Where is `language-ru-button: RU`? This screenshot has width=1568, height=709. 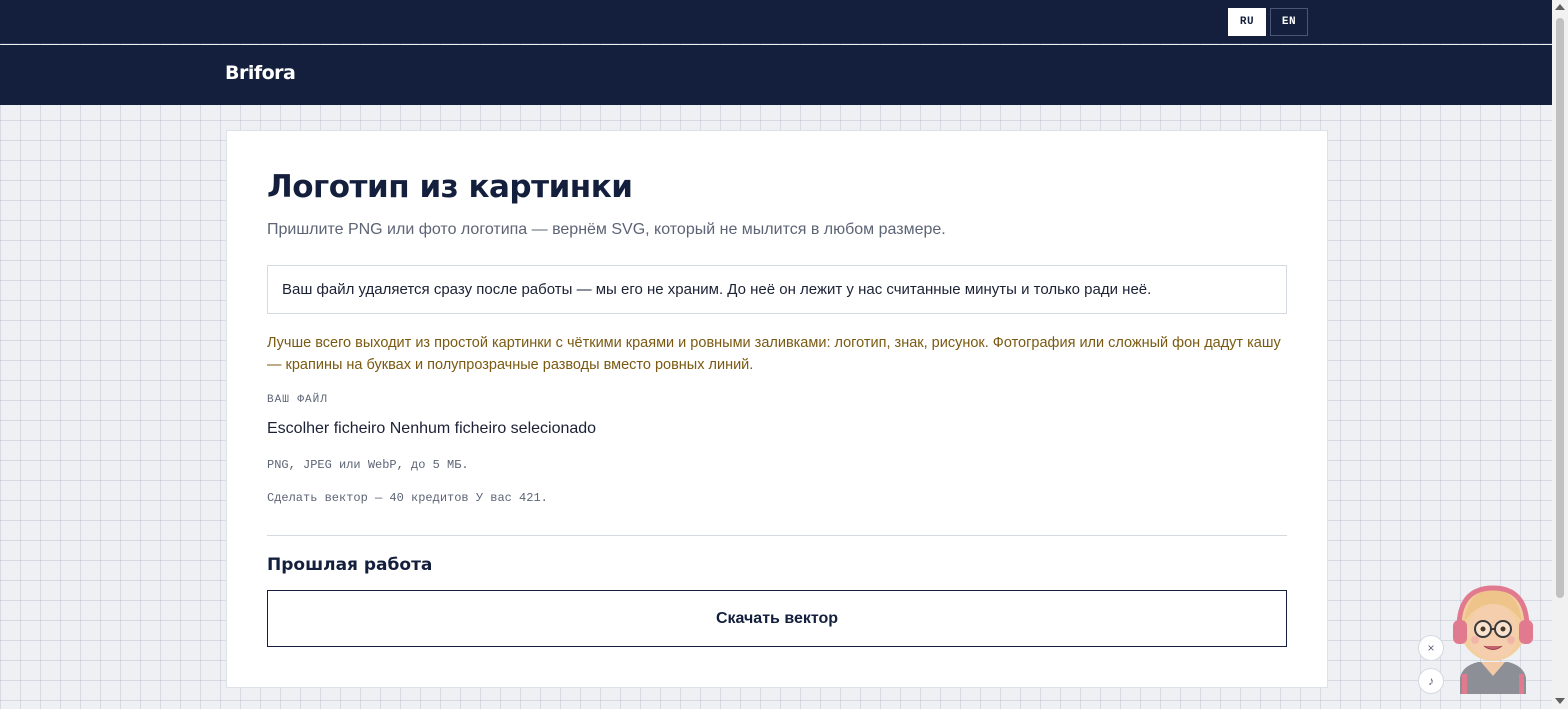 language-ru-button: RU is located at coordinates (1247, 22).